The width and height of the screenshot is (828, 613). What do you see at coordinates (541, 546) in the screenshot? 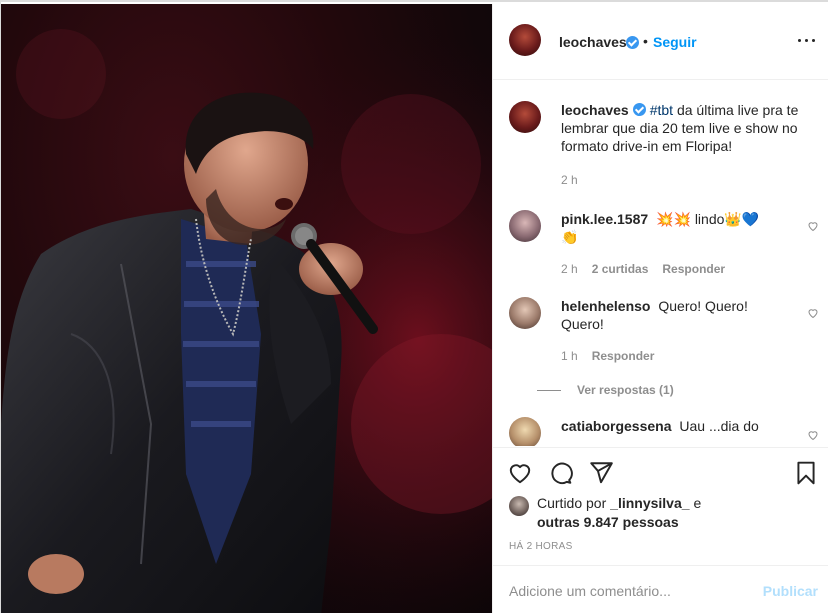
I see `post-timestamp: Há 2 horas` at bounding box center [541, 546].